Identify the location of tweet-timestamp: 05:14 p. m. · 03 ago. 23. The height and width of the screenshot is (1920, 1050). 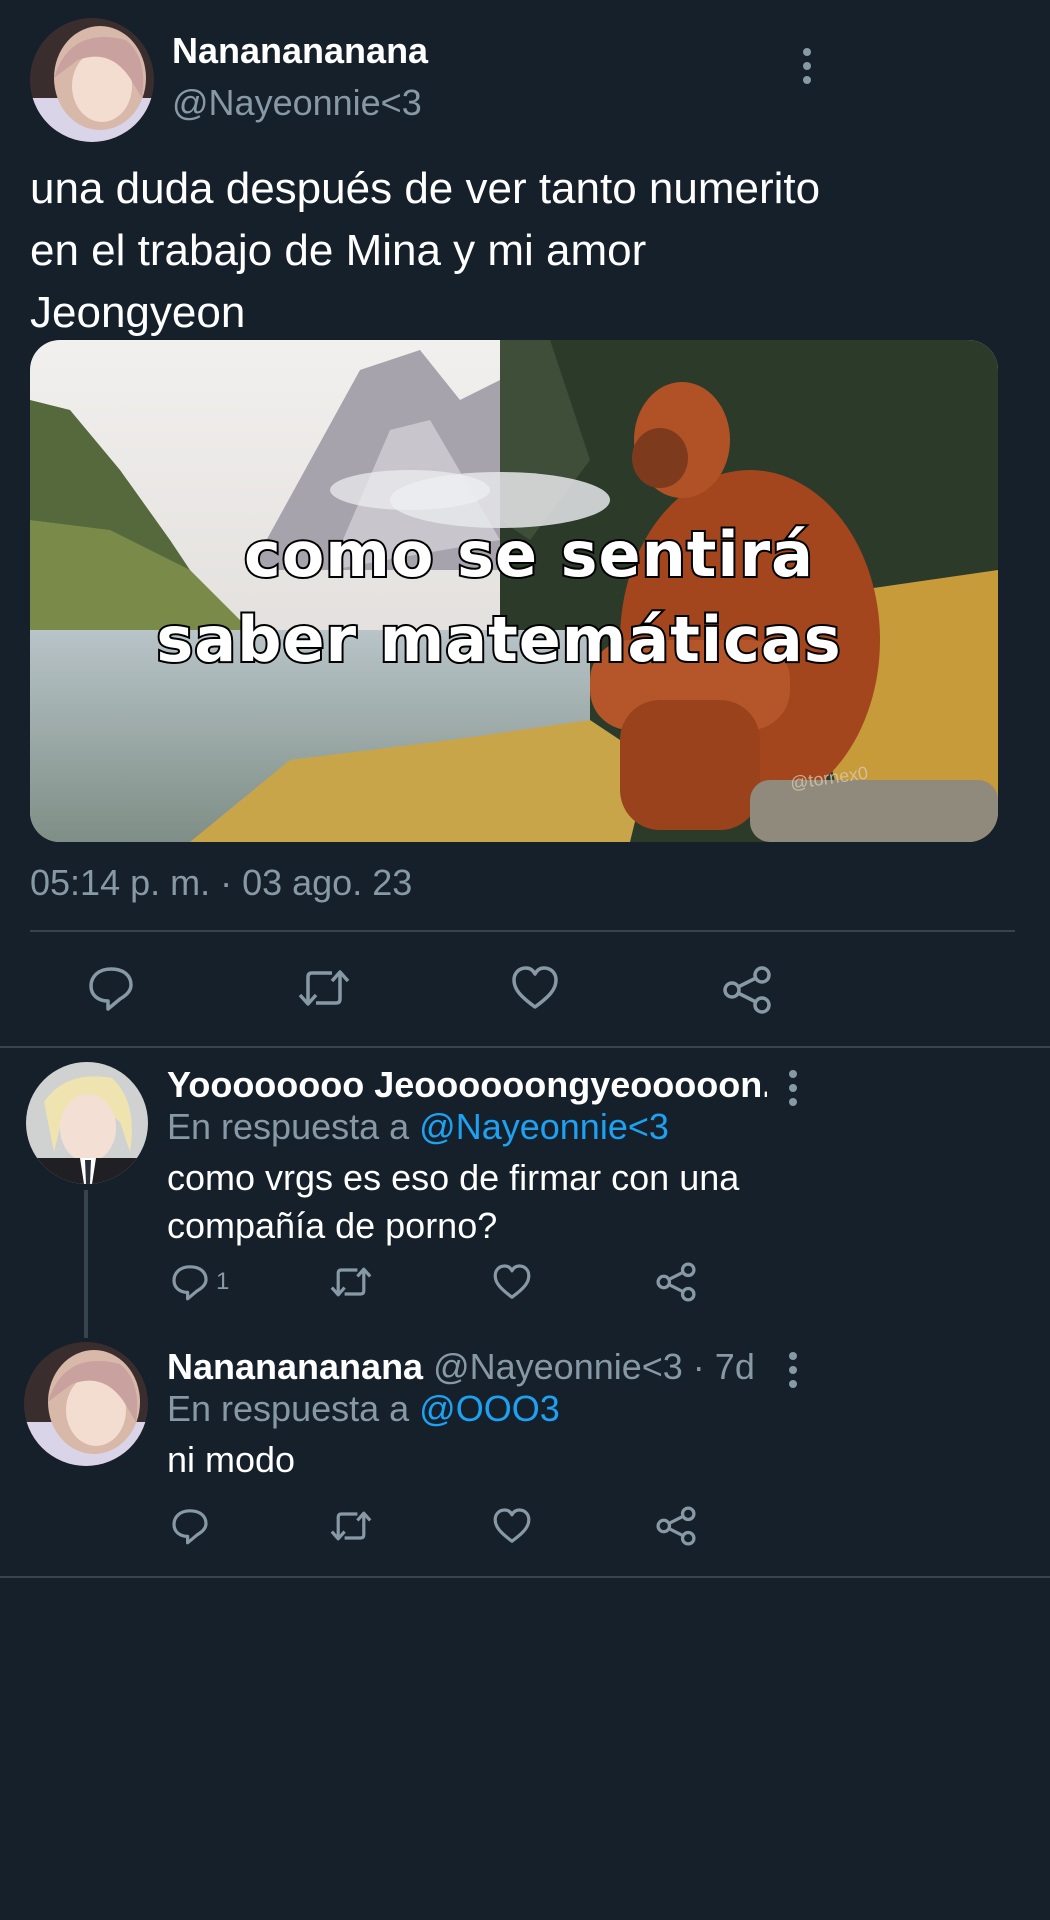
(221, 883).